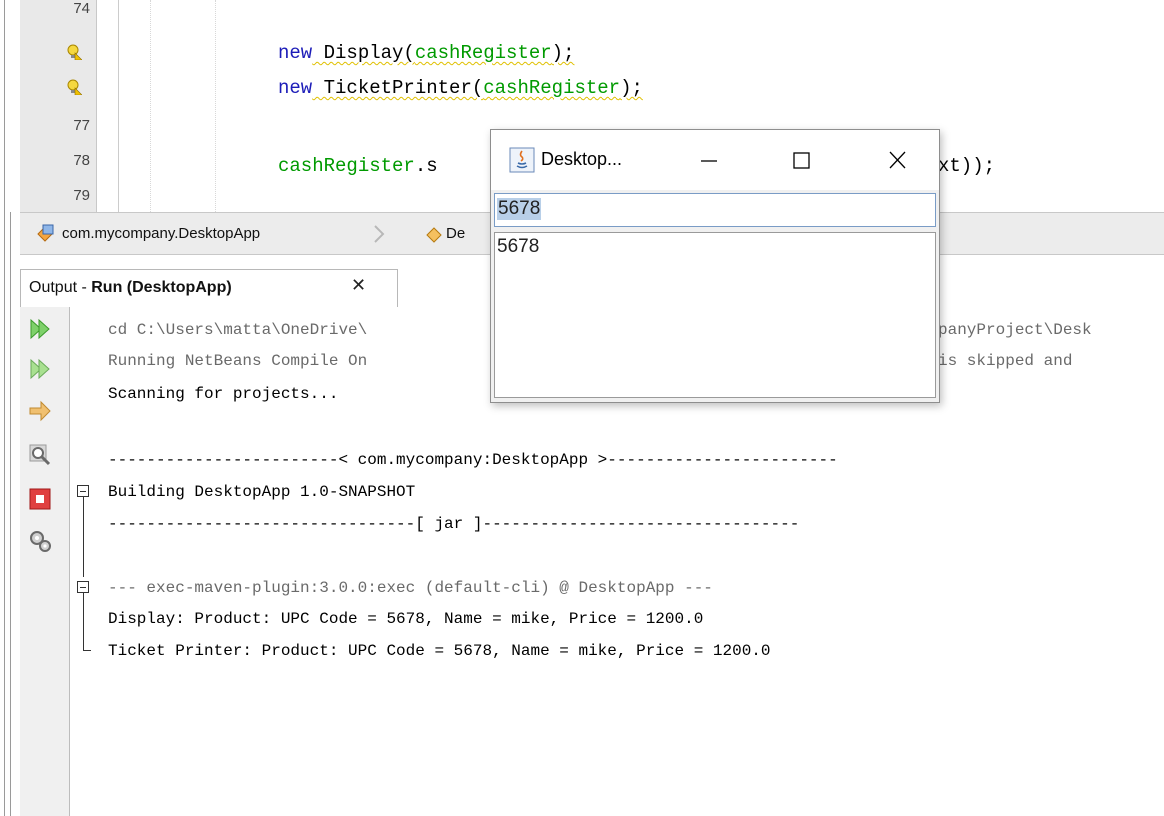 This screenshot has height=816, width=1164. What do you see at coordinates (40, 499) in the screenshot?
I see `stop-icon` at bounding box center [40, 499].